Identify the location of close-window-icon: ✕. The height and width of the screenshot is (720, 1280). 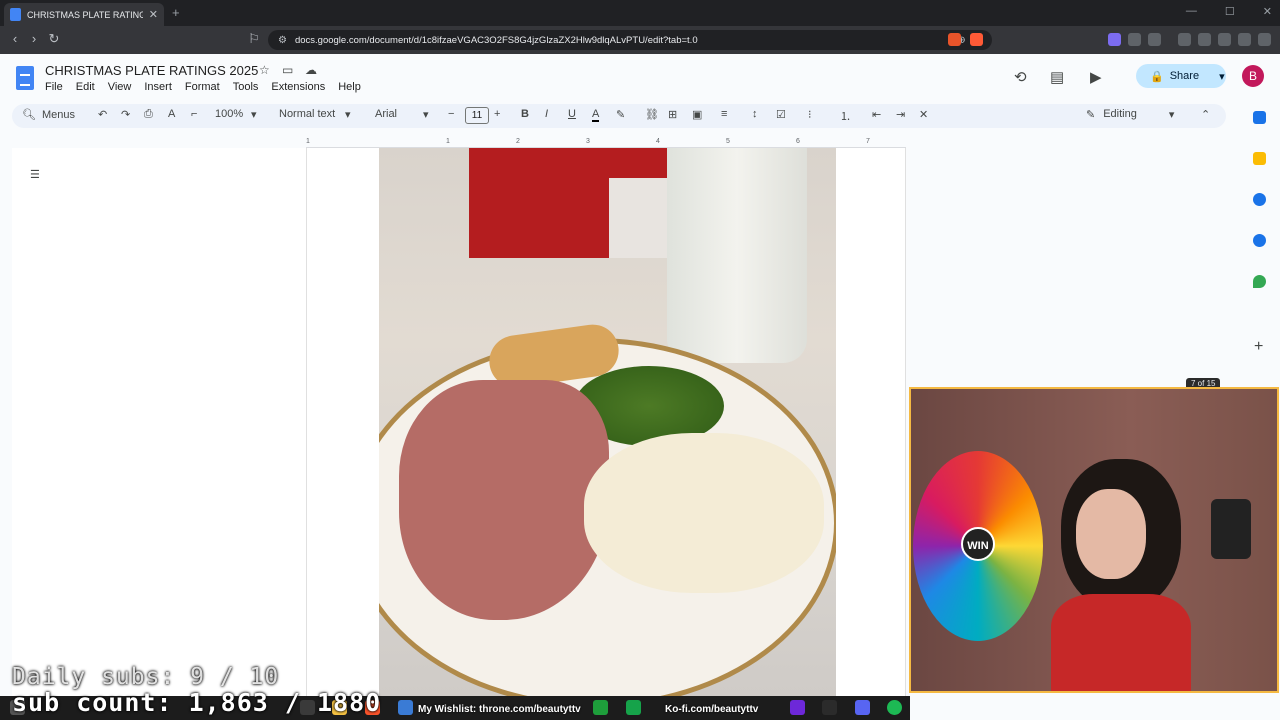
(1267, 11).